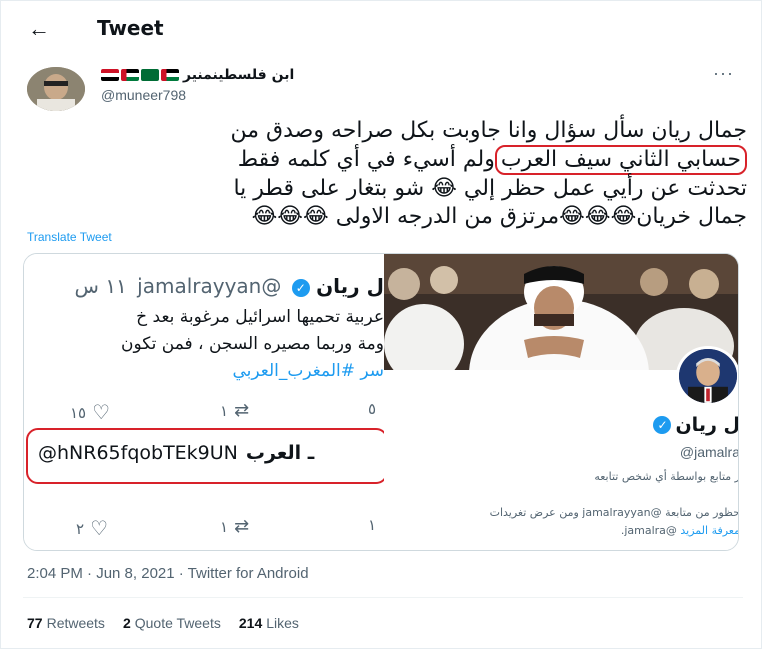 Image resolution: width=762 pixels, height=649 pixels. Describe the element at coordinates (177, 623) in the screenshot. I see `quotes-label: Quote Tweets` at that location.